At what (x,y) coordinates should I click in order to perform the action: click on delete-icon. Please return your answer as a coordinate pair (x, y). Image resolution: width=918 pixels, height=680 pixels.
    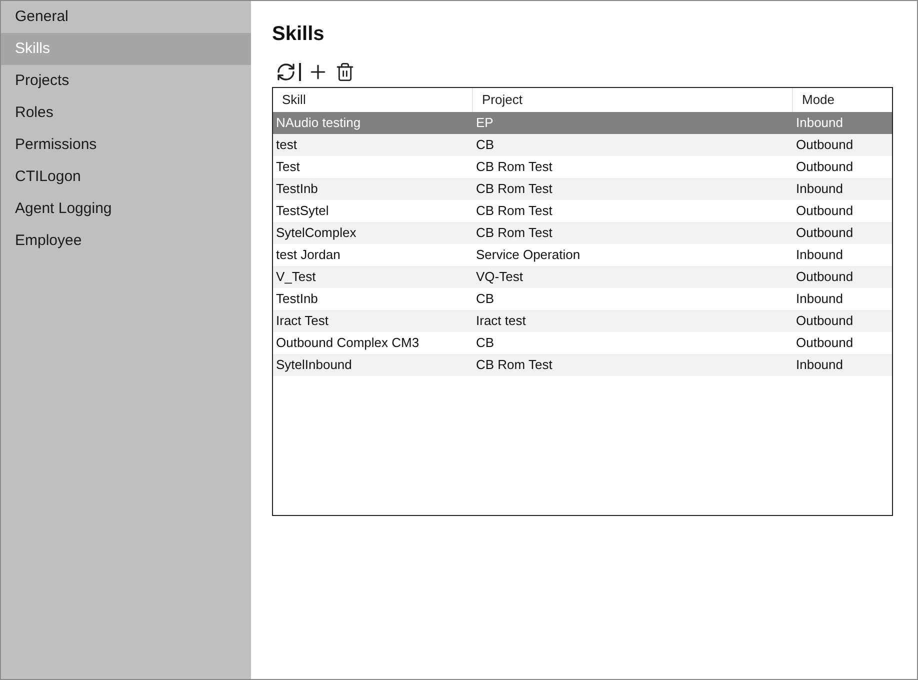
    Looking at the image, I should click on (345, 72).